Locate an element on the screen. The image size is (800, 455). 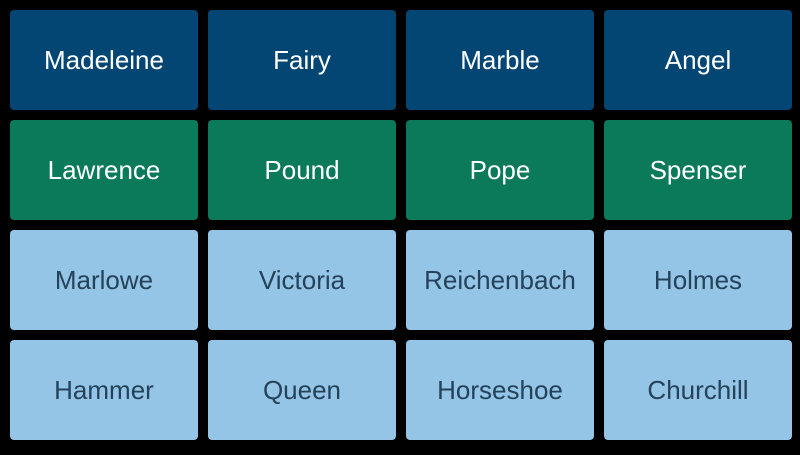
word-tile: Pope is located at coordinates (500, 170).